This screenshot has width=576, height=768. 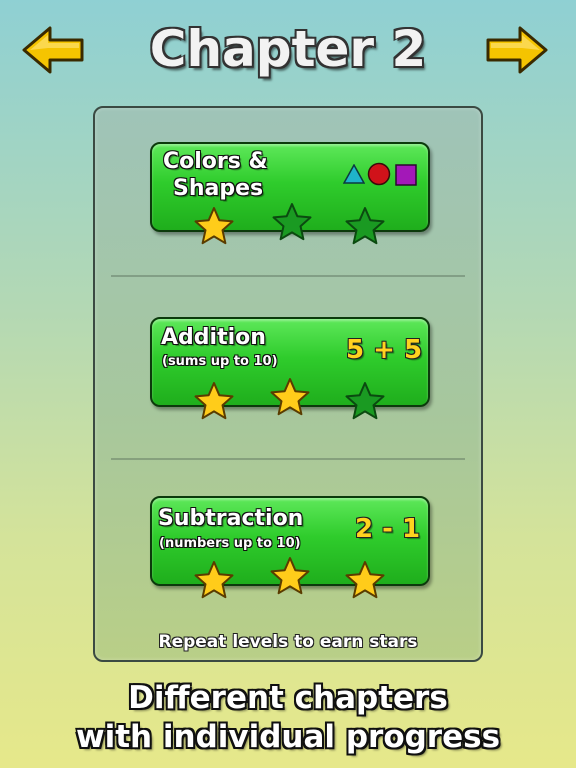 What do you see at coordinates (218, 188) in the screenshot?
I see `level-title-line2: Shapes` at bounding box center [218, 188].